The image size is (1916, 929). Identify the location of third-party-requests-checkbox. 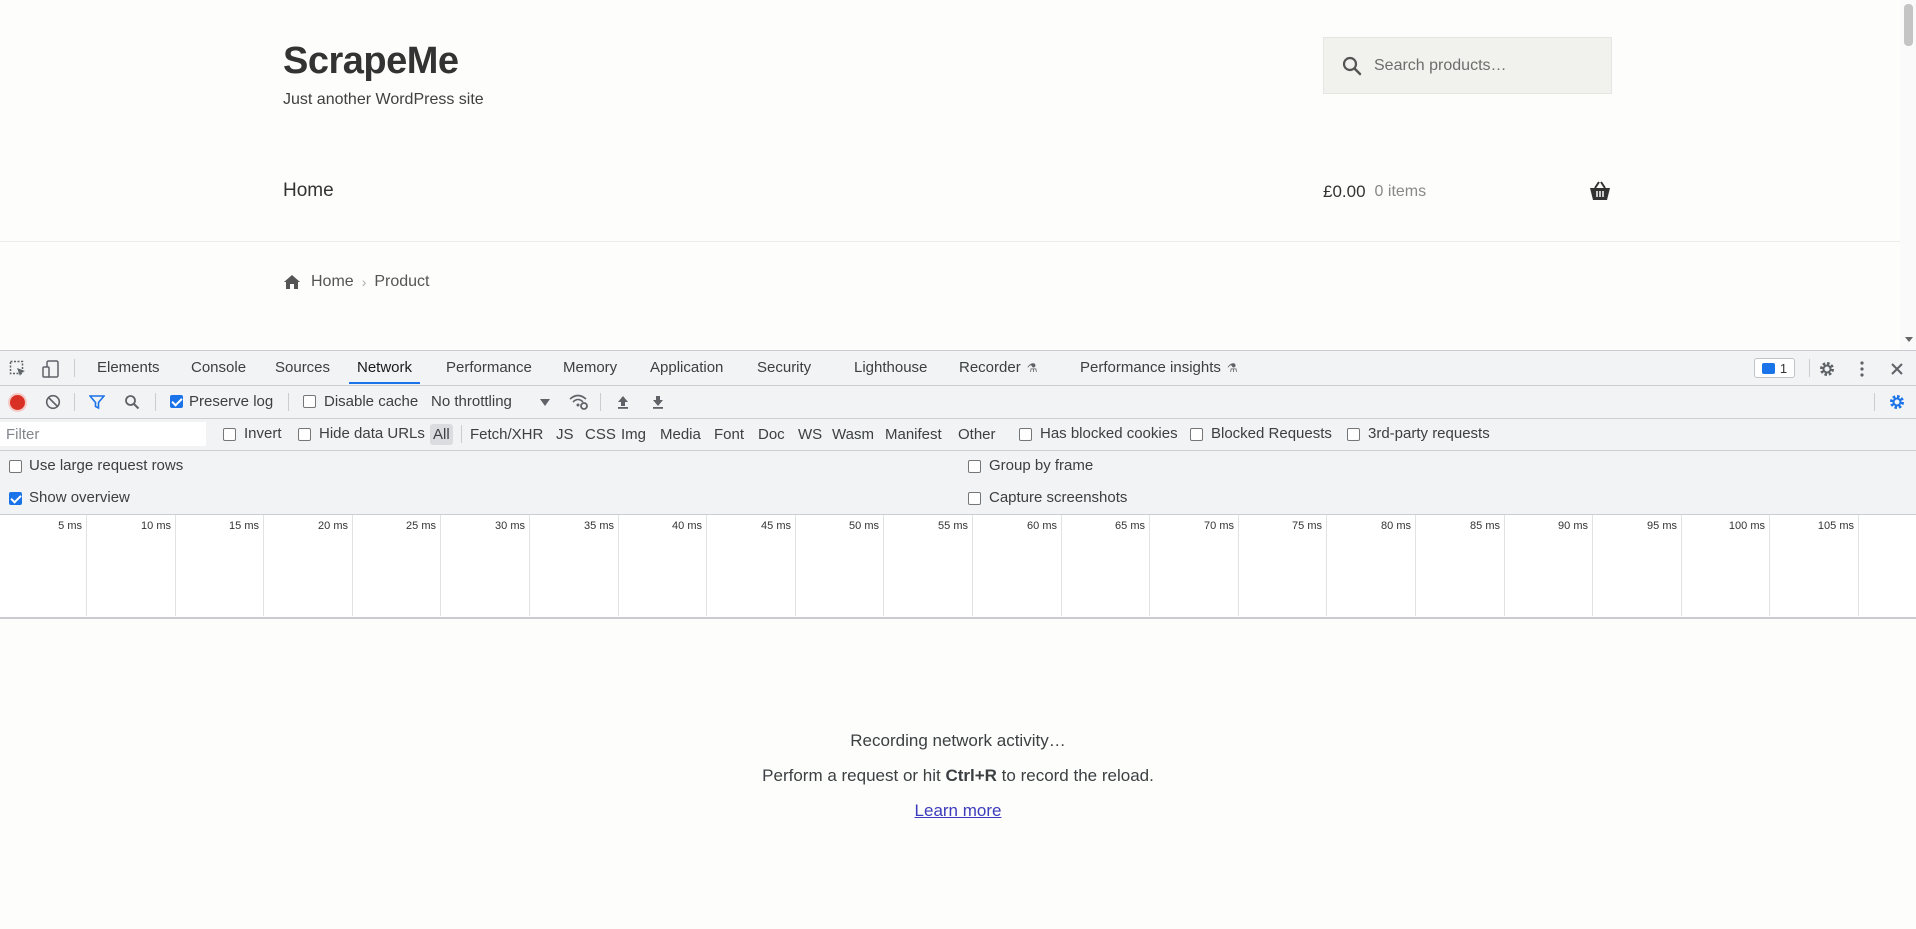
(1353, 434).